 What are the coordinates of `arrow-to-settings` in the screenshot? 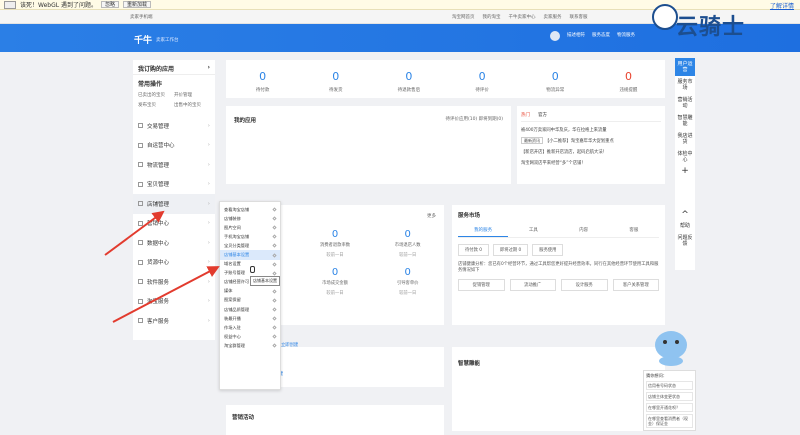 It's located at (166, 294).